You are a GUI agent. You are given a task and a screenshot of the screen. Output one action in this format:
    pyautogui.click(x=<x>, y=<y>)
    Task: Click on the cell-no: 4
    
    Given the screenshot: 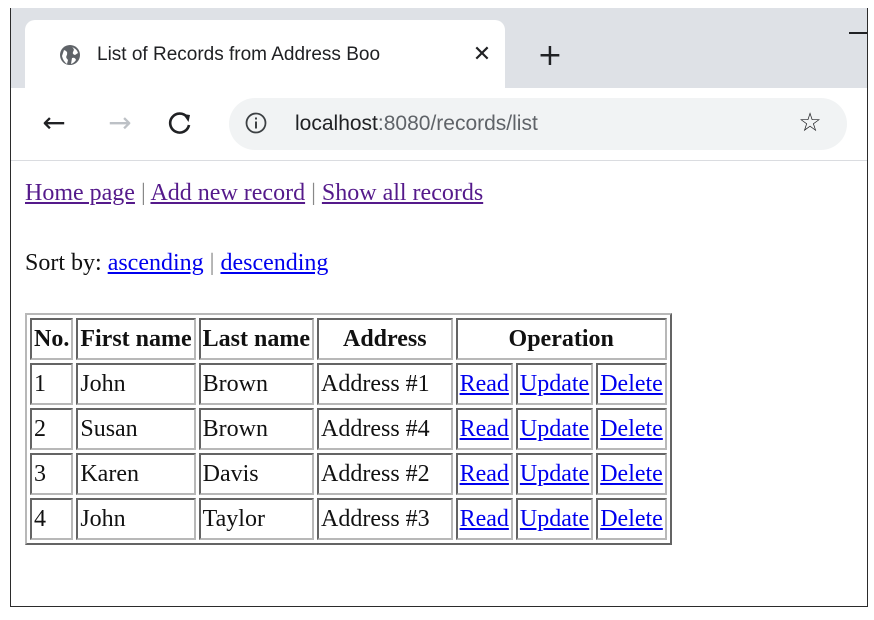 What is the action you would take?
    pyautogui.click(x=52, y=519)
    